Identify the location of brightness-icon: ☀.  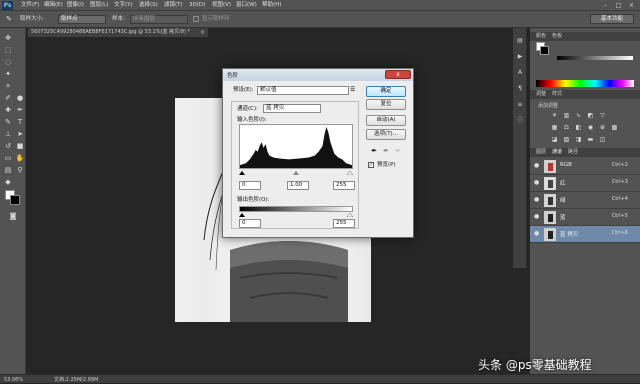
(554, 116).